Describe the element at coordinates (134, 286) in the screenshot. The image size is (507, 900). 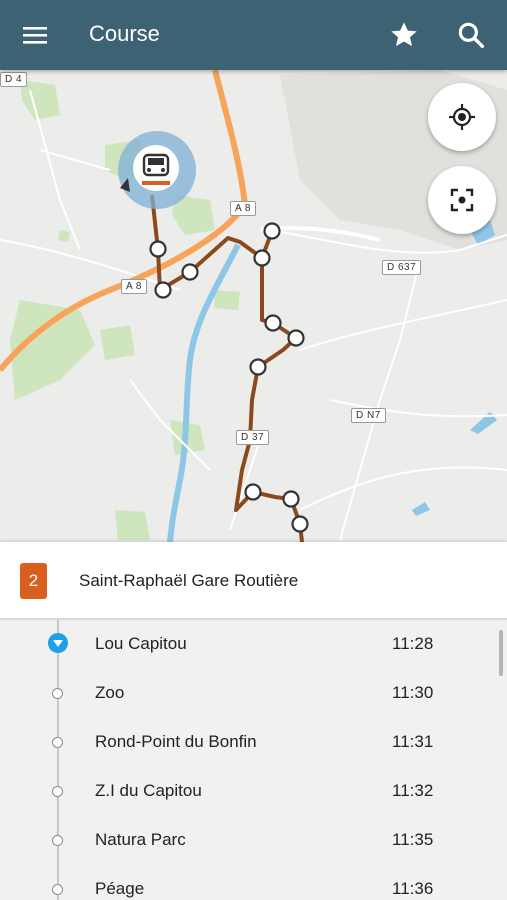
I see `road-label-a8-west: A 8` at that location.